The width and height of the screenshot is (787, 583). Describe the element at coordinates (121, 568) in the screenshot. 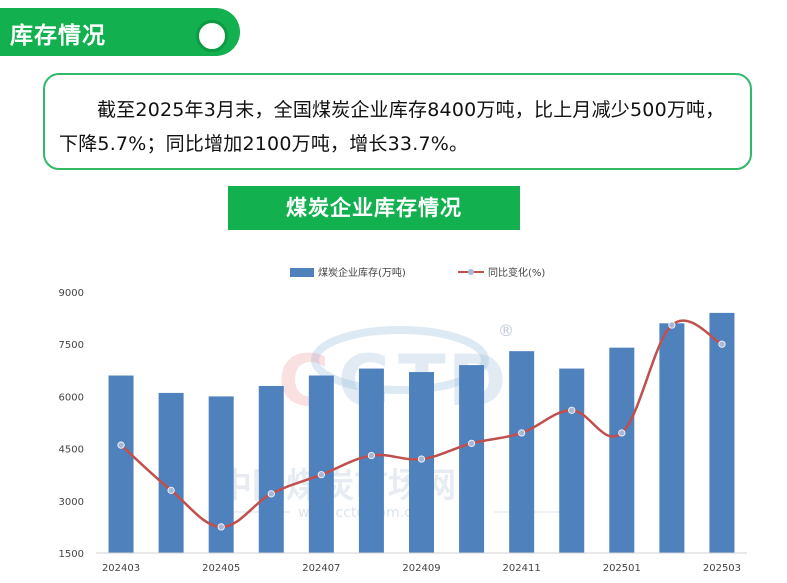

I see `x-tick-label: 202403` at that location.